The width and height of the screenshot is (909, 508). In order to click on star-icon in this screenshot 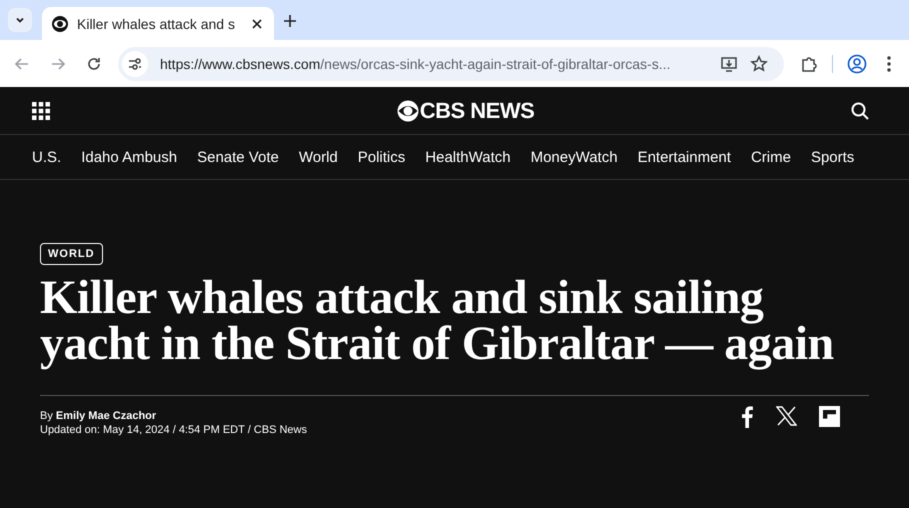, I will do `click(759, 63)`.